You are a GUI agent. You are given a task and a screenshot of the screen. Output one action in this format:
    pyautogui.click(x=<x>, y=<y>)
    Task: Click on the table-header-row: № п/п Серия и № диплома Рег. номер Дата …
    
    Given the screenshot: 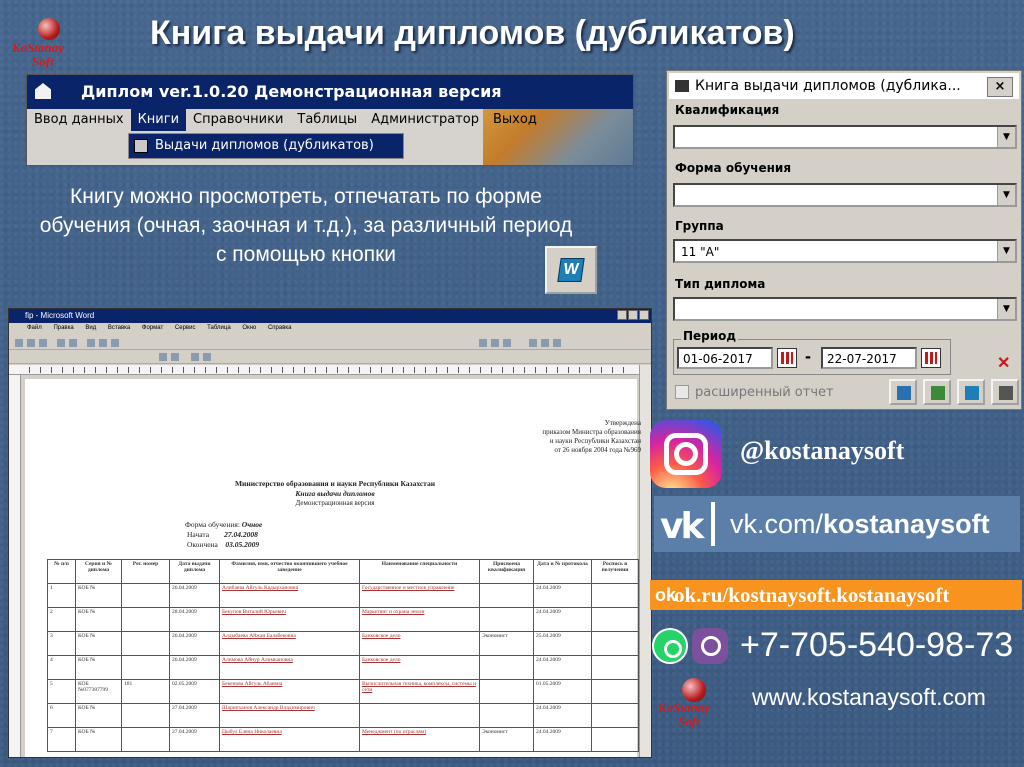 What is the action you would take?
    pyautogui.click(x=343, y=571)
    